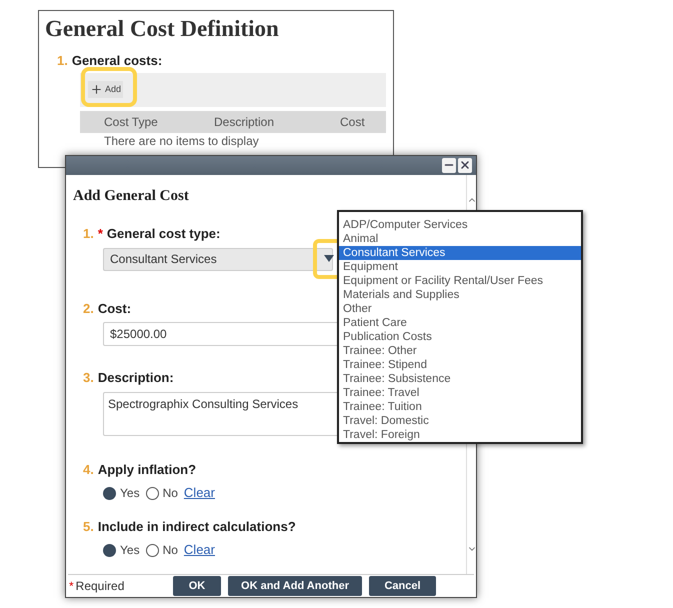 The width and height of the screenshot is (673, 608). I want to click on close-button, so click(465, 165).